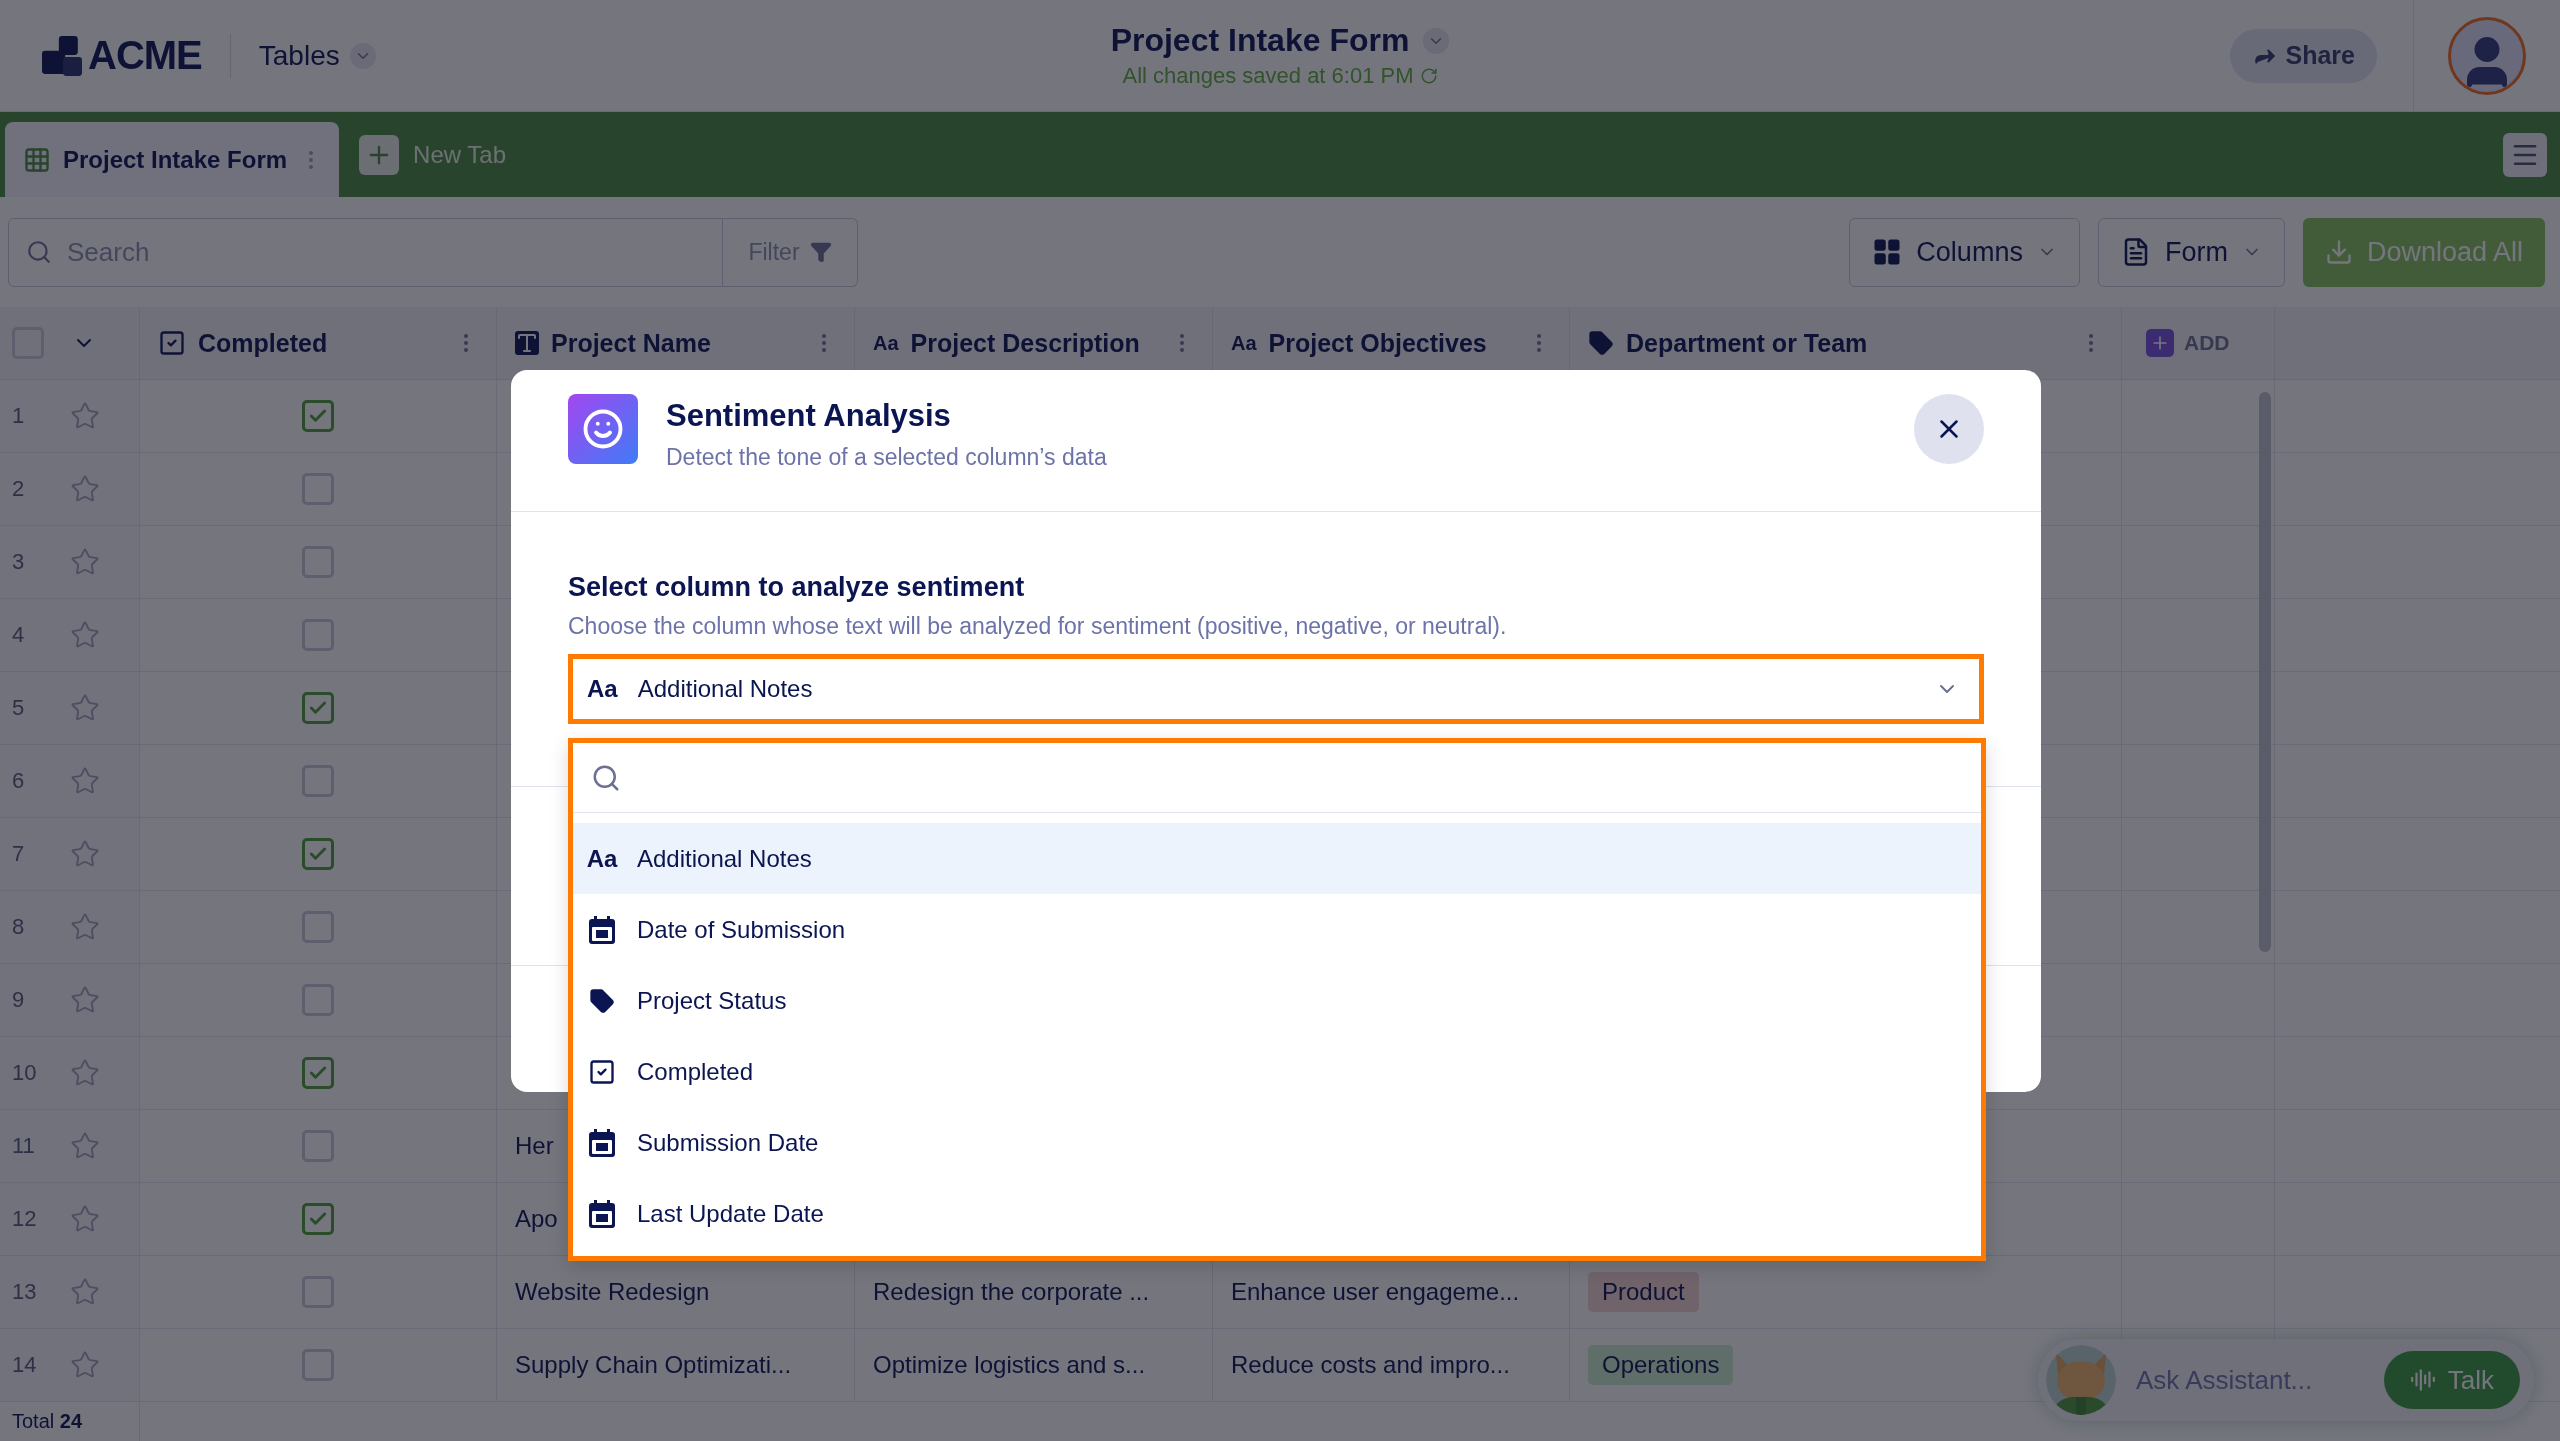 This screenshot has width=2560, height=1441. I want to click on new-tab-button: New Tab, so click(432, 154).